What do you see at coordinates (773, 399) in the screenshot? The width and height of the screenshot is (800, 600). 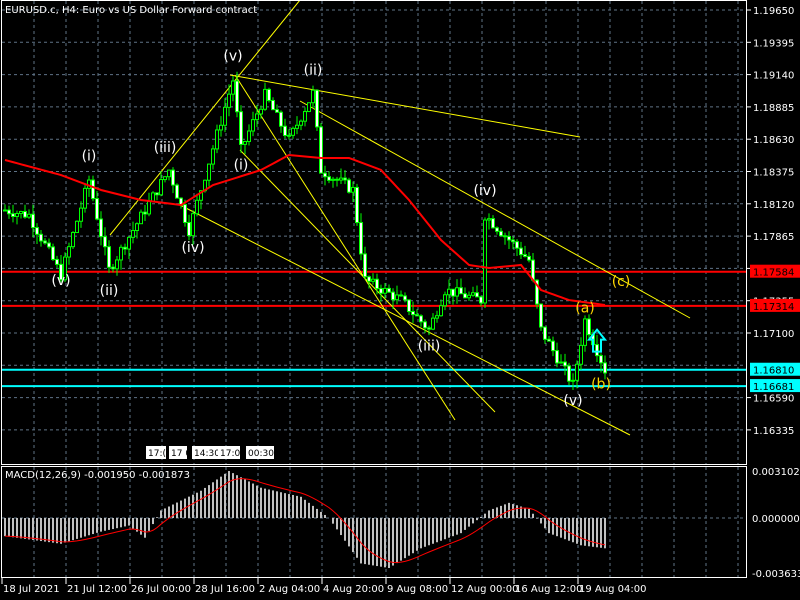 I see `price-axis-label: 1.16590` at bounding box center [773, 399].